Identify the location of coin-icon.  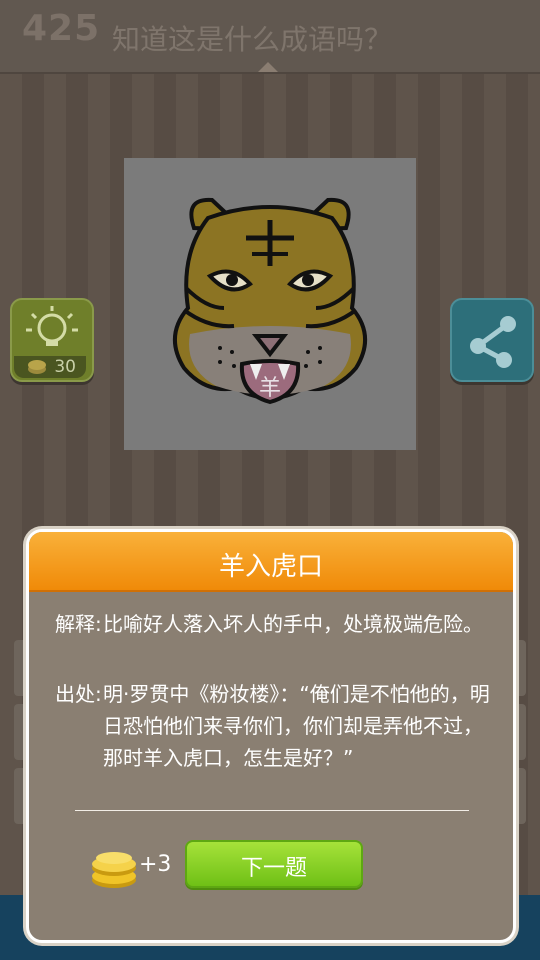
(37, 367).